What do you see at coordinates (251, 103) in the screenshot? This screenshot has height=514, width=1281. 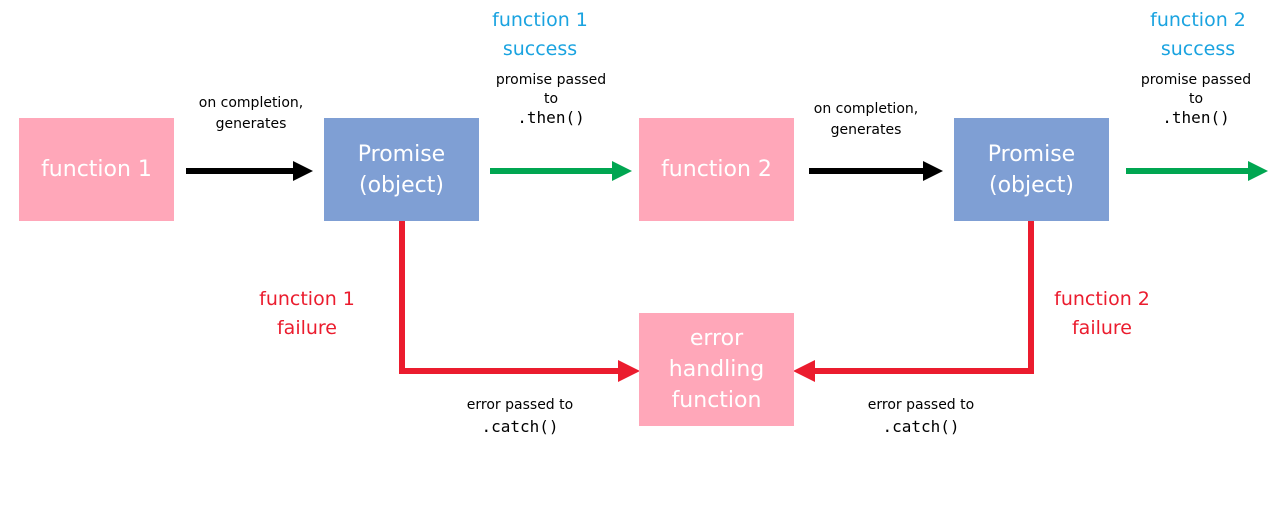 I see `generate-1-line-1: on completion,` at bounding box center [251, 103].